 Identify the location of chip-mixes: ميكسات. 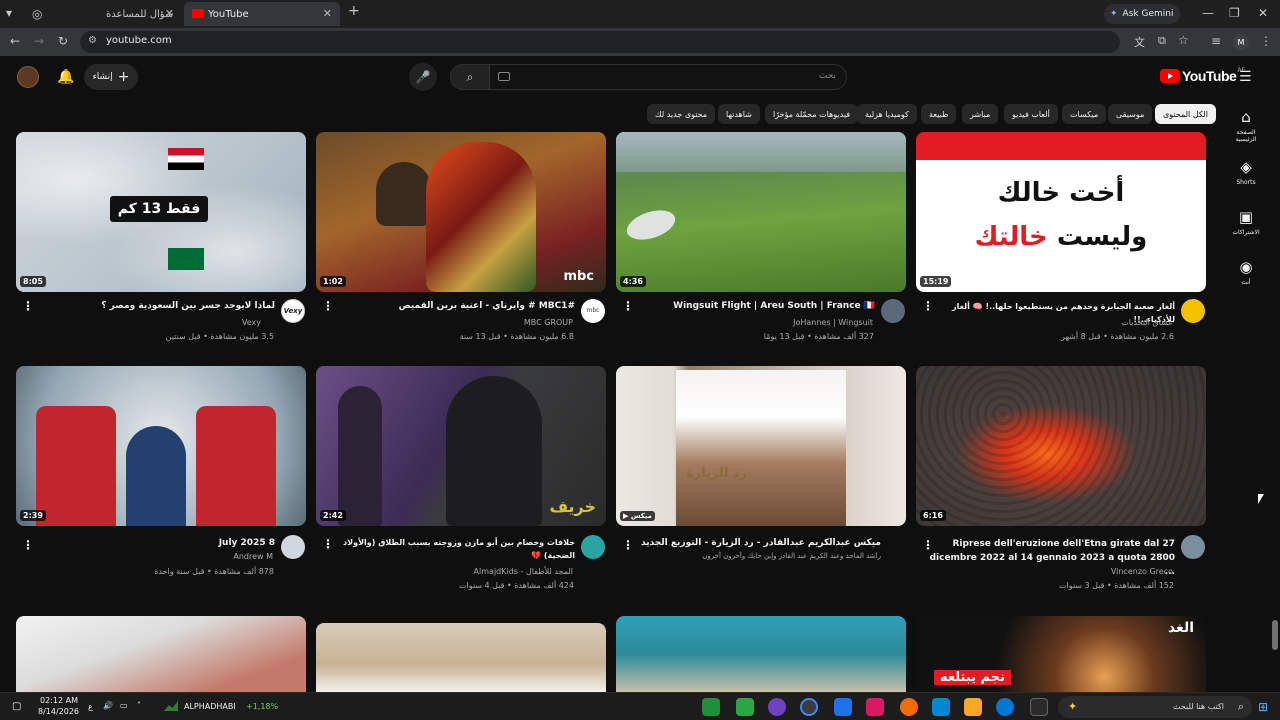
(1084, 114).